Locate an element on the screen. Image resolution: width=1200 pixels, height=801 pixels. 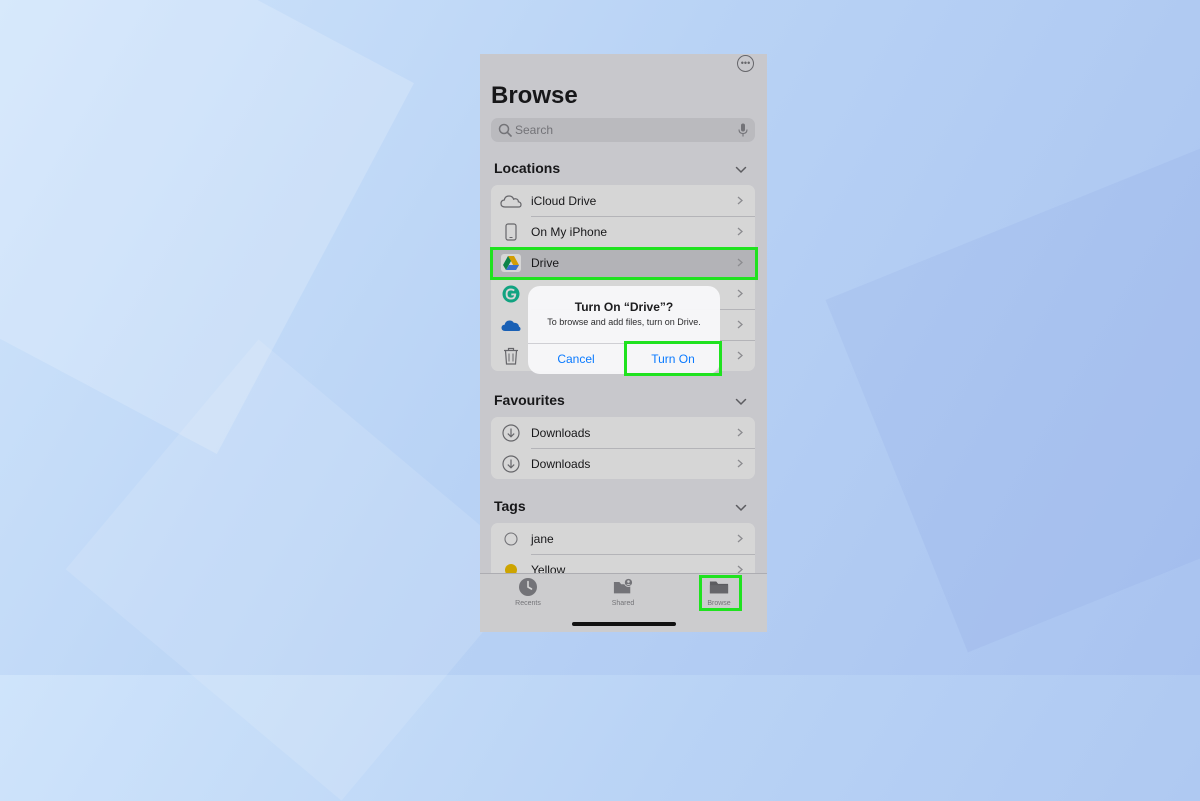
tab-label: Browse is located at coordinates (719, 603).